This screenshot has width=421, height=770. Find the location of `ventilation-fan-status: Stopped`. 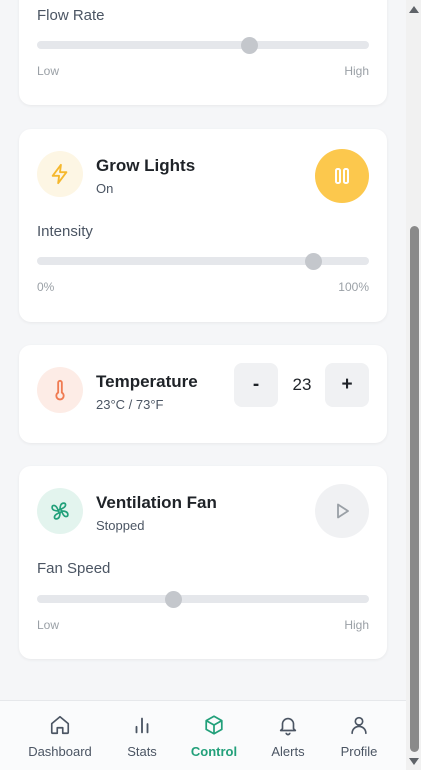

ventilation-fan-status: Stopped is located at coordinates (120, 525).